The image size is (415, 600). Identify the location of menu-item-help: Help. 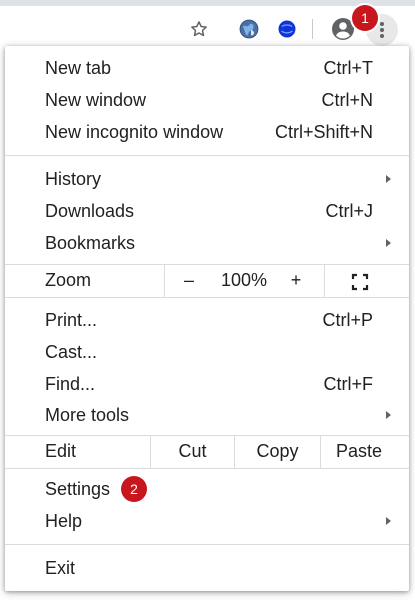
(207, 521).